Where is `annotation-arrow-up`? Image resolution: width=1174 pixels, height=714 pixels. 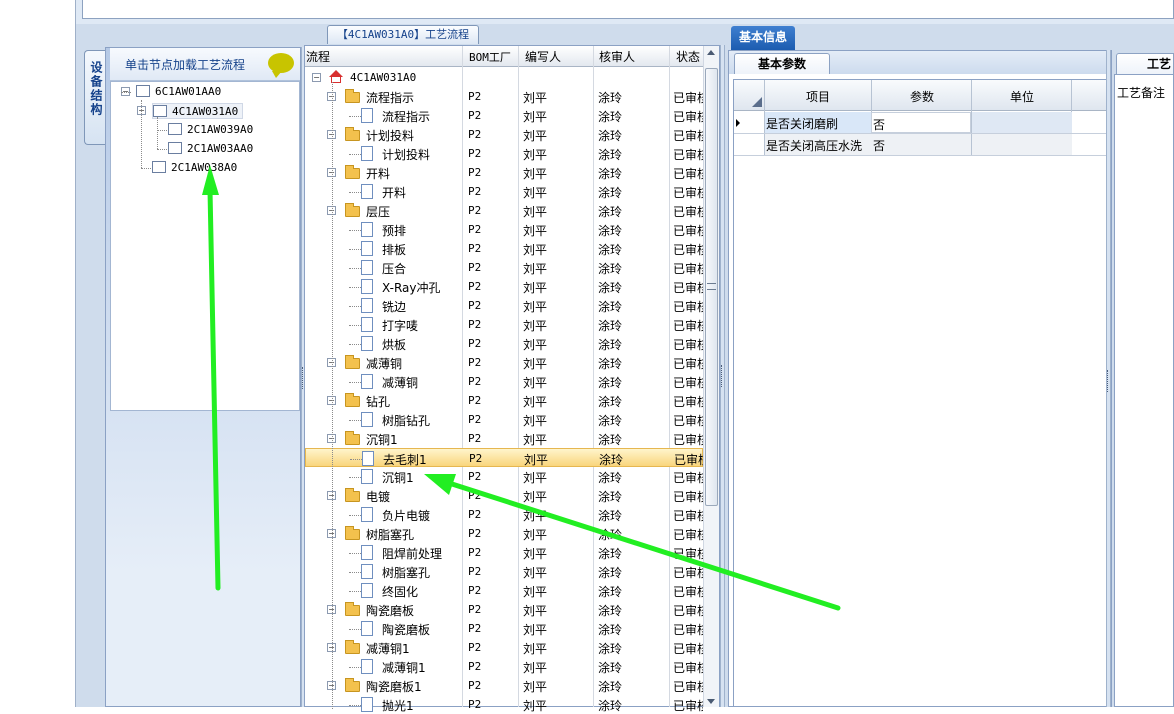
annotation-arrow-up is located at coordinates (211, 378).